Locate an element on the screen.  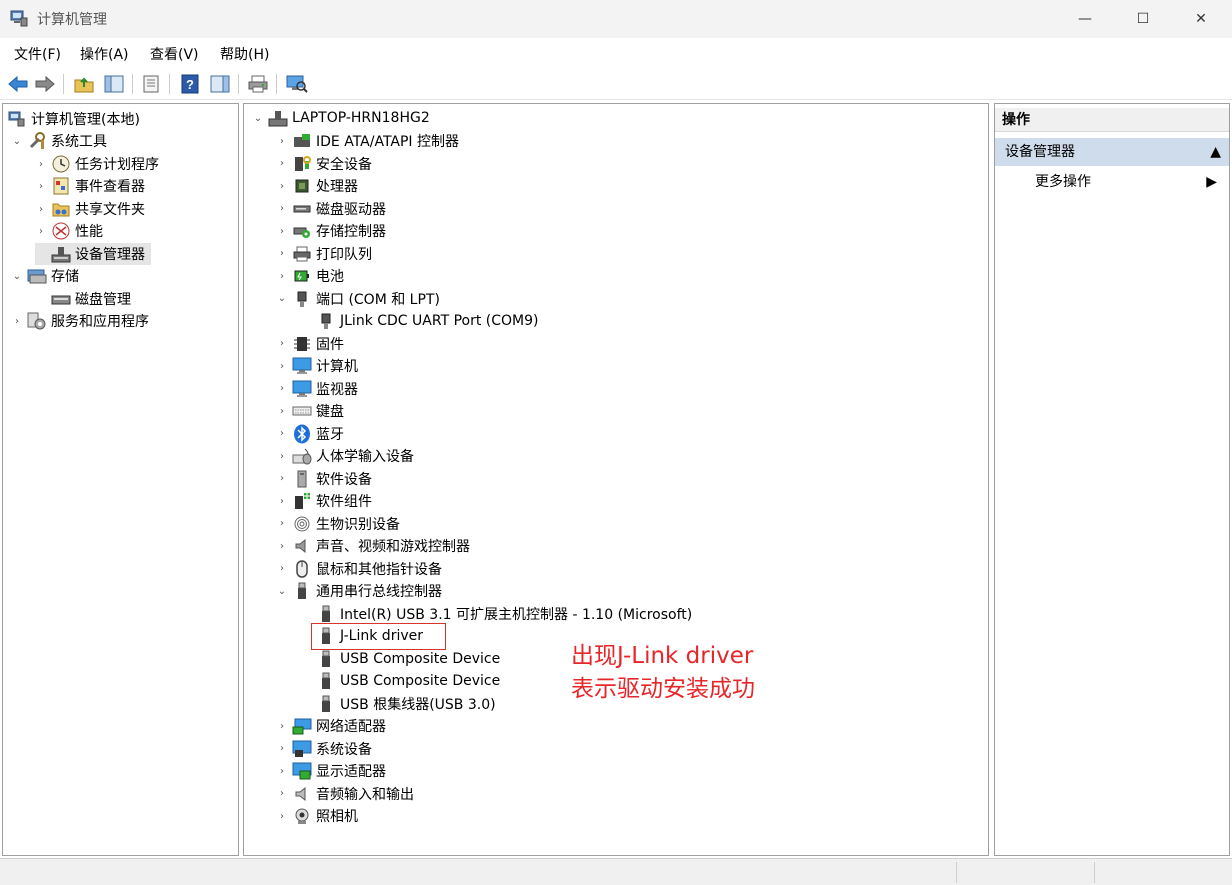
actions-more-button: 更多操作 ▶ is located at coordinates (1112, 182).